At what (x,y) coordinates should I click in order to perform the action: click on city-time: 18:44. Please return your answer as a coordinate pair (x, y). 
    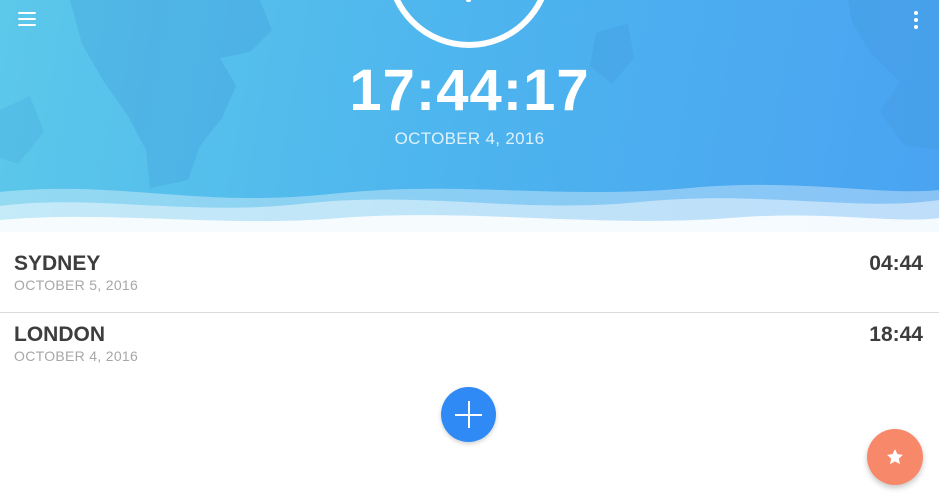
    Looking at the image, I should click on (896, 334).